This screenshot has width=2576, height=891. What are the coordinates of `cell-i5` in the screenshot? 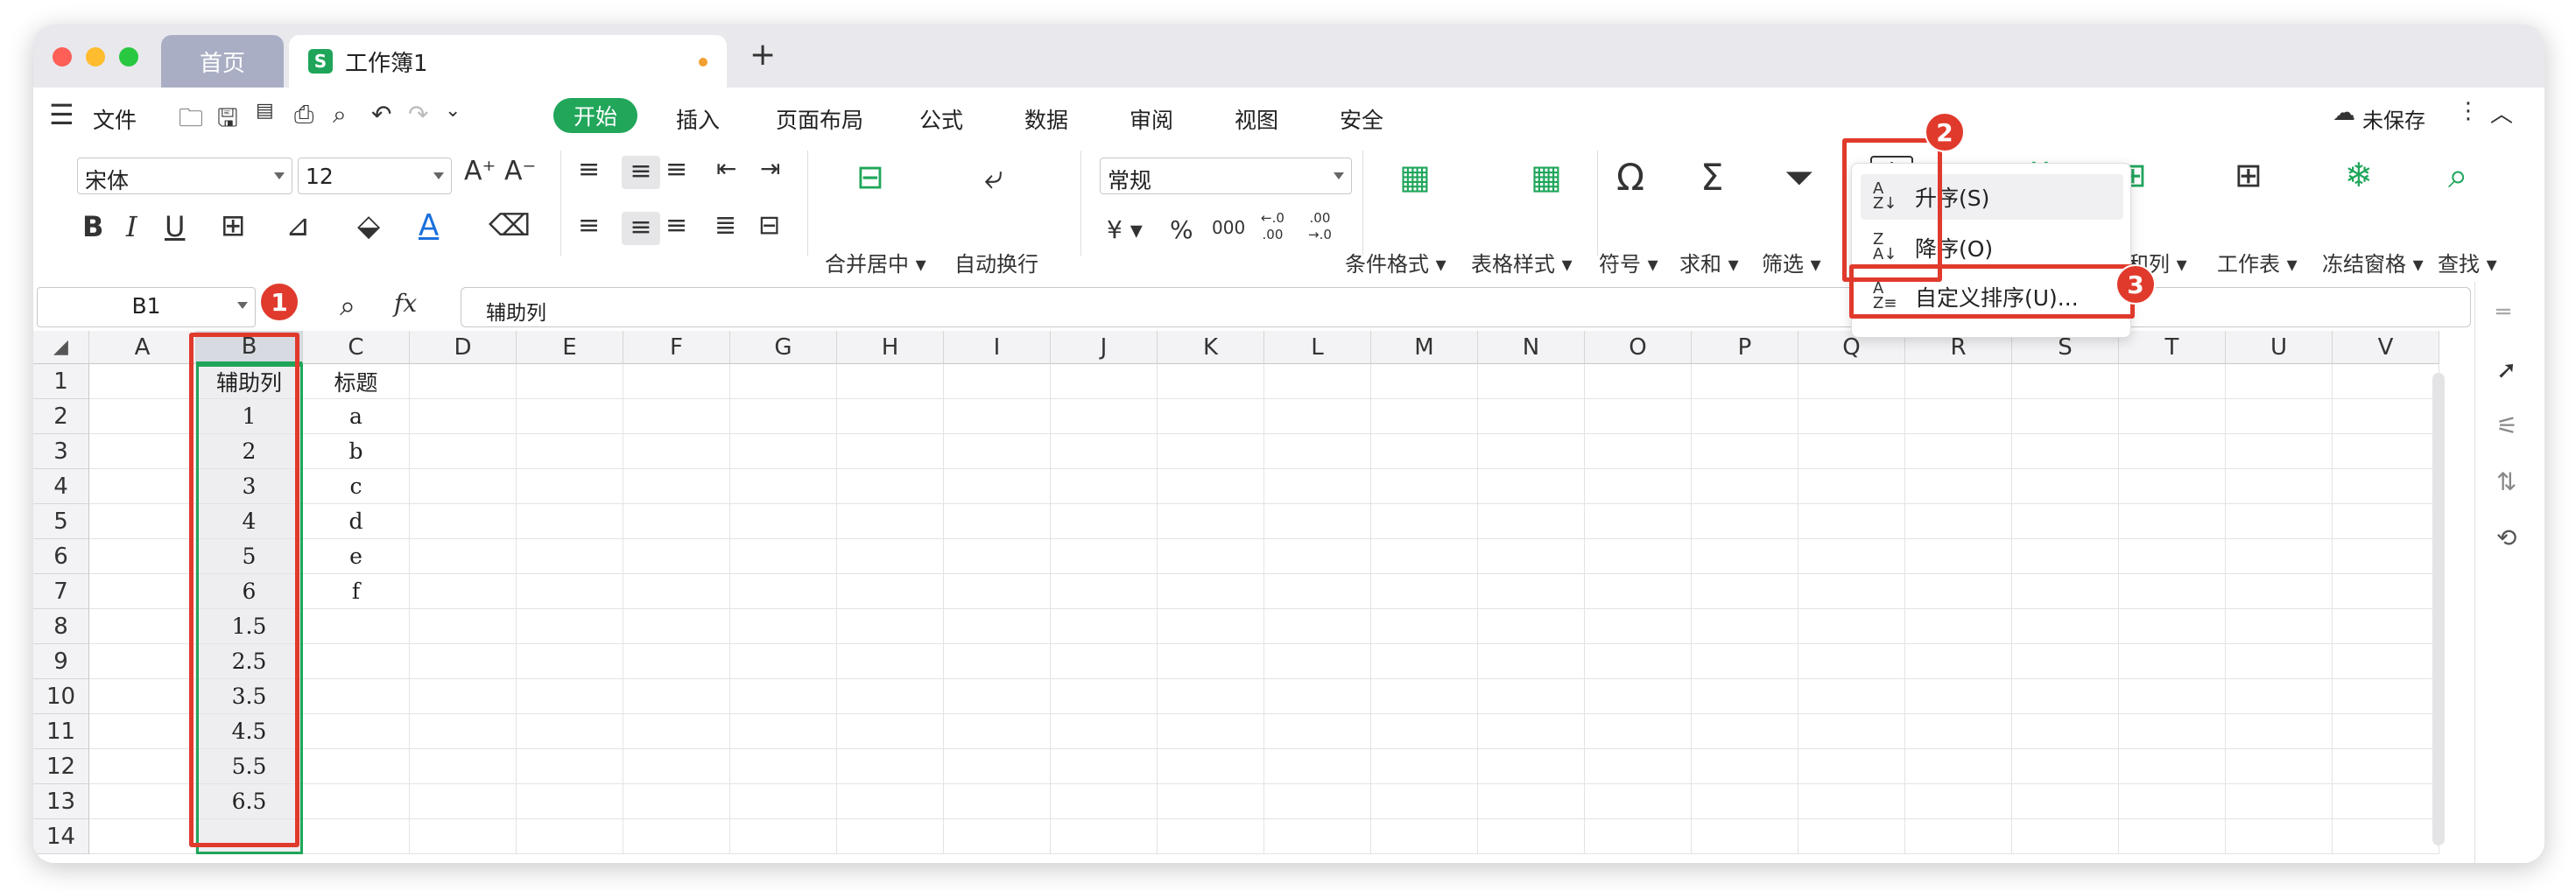 It's located at (997, 521).